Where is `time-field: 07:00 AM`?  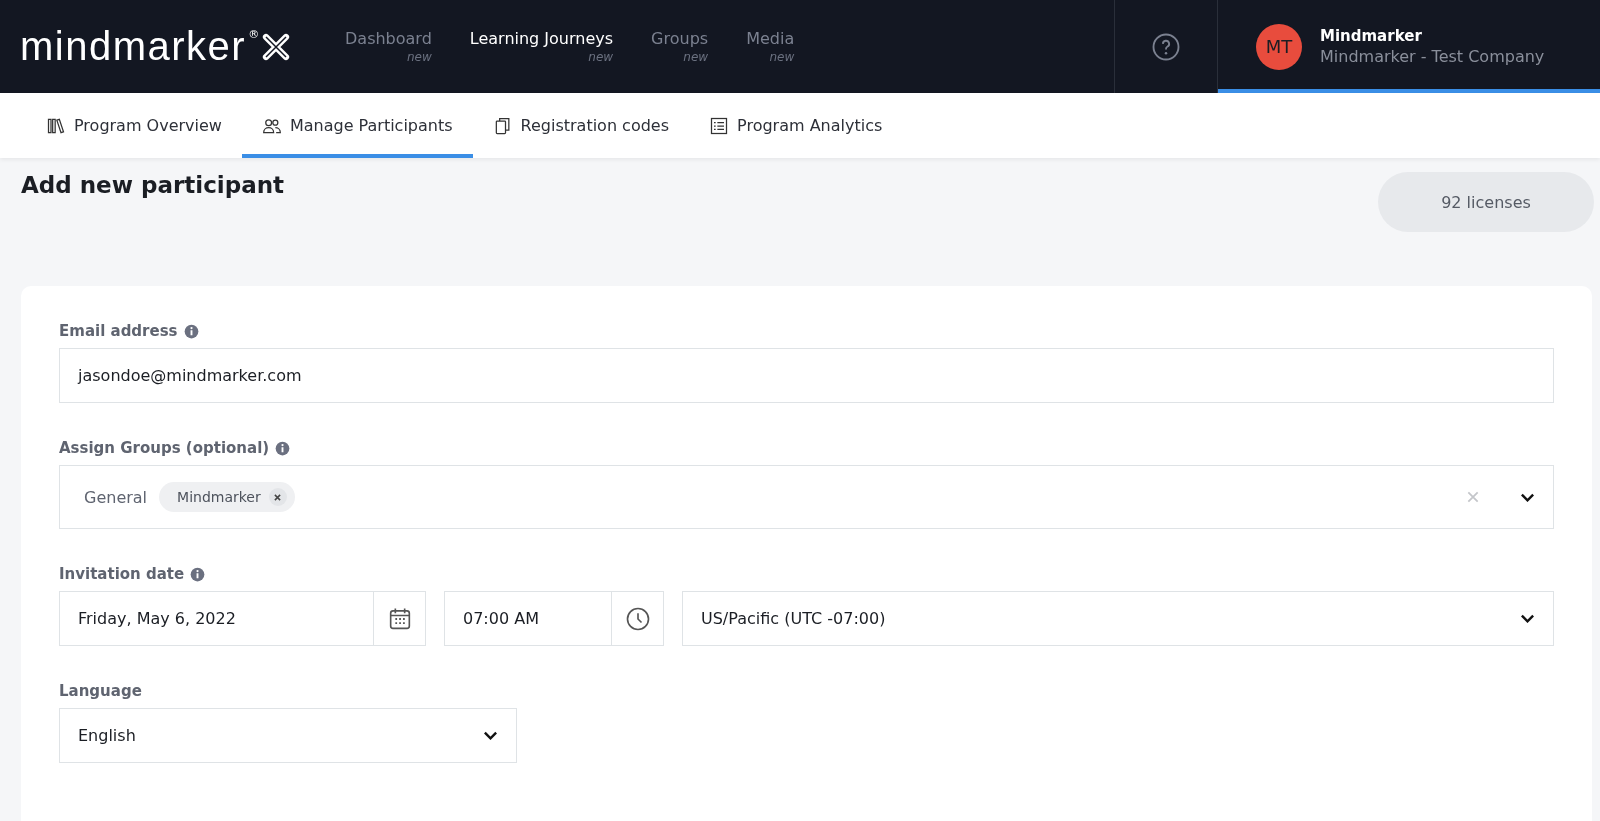
time-field: 07:00 AM is located at coordinates (554, 618).